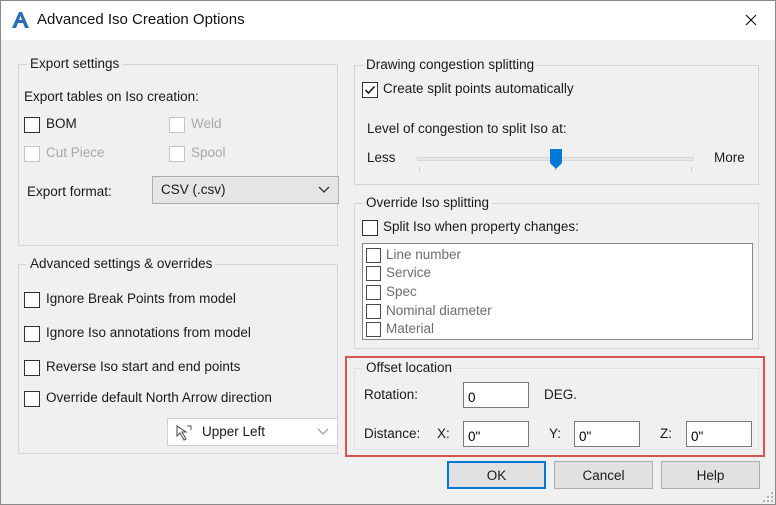 The width and height of the screenshot is (776, 505). Describe the element at coordinates (234, 431) in the screenshot. I see `north-arrow-value: Upper Left` at that location.